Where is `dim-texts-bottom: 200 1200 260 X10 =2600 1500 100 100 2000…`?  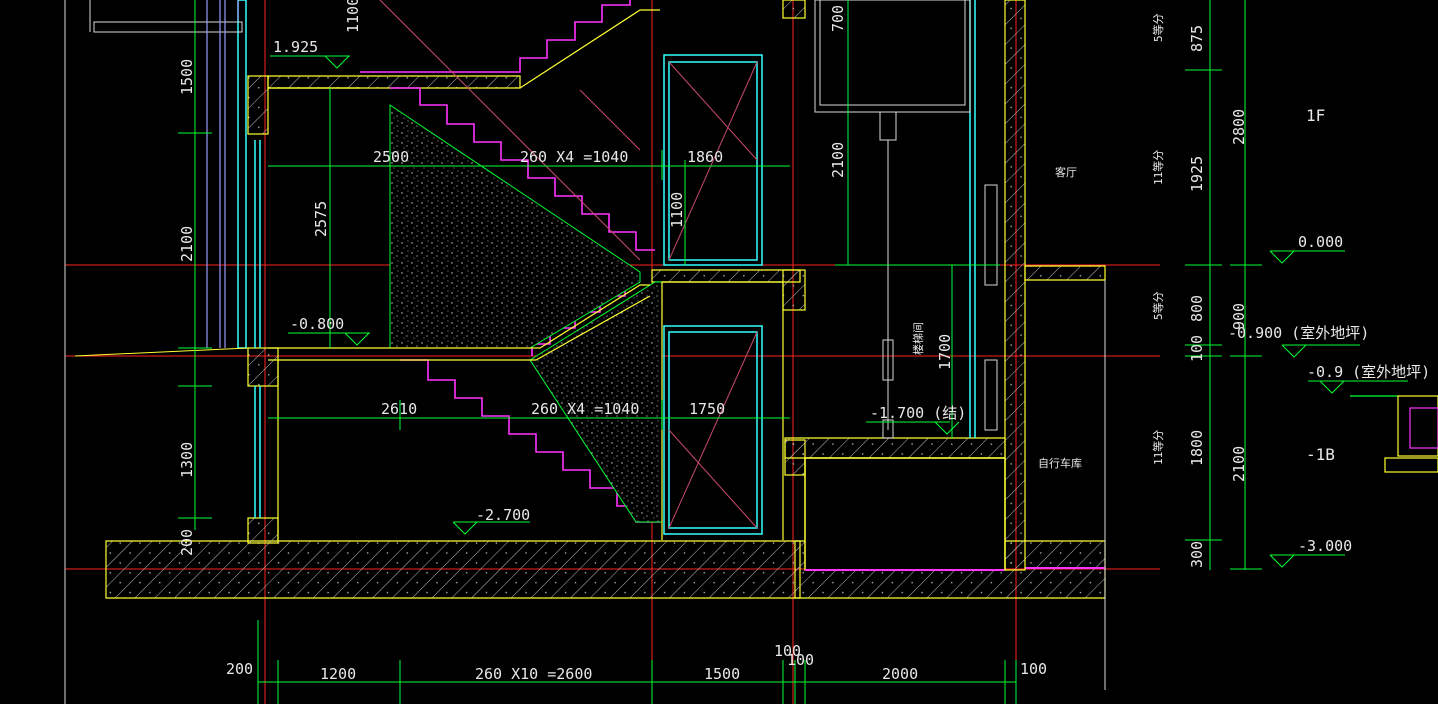
dim-texts-bottom: 200 1200 260 X10 =2600 1500 100 100 2000… is located at coordinates (636, 662).